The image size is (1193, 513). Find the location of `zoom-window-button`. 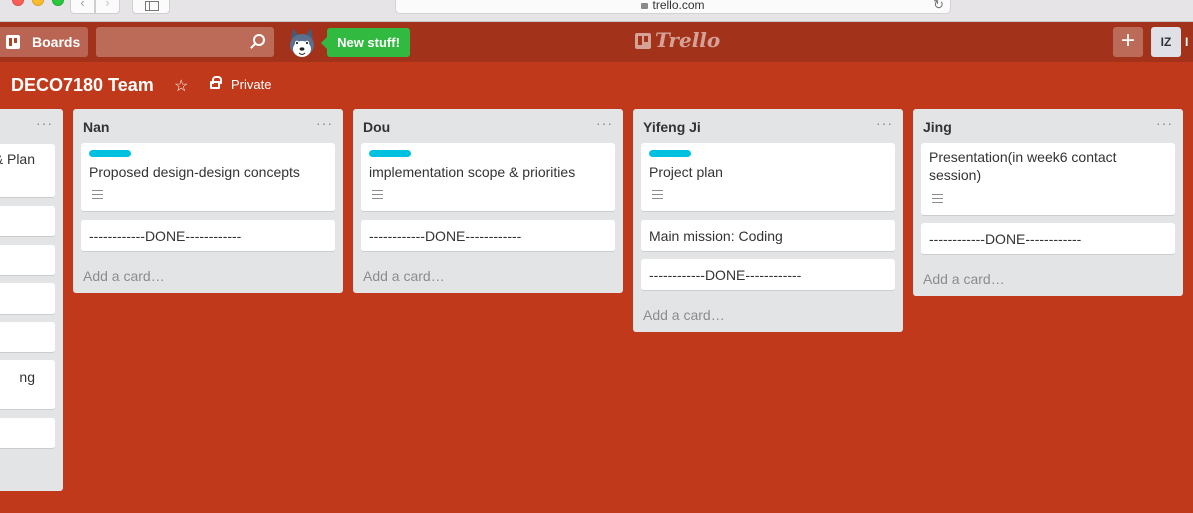

zoom-window-button is located at coordinates (58, 3).